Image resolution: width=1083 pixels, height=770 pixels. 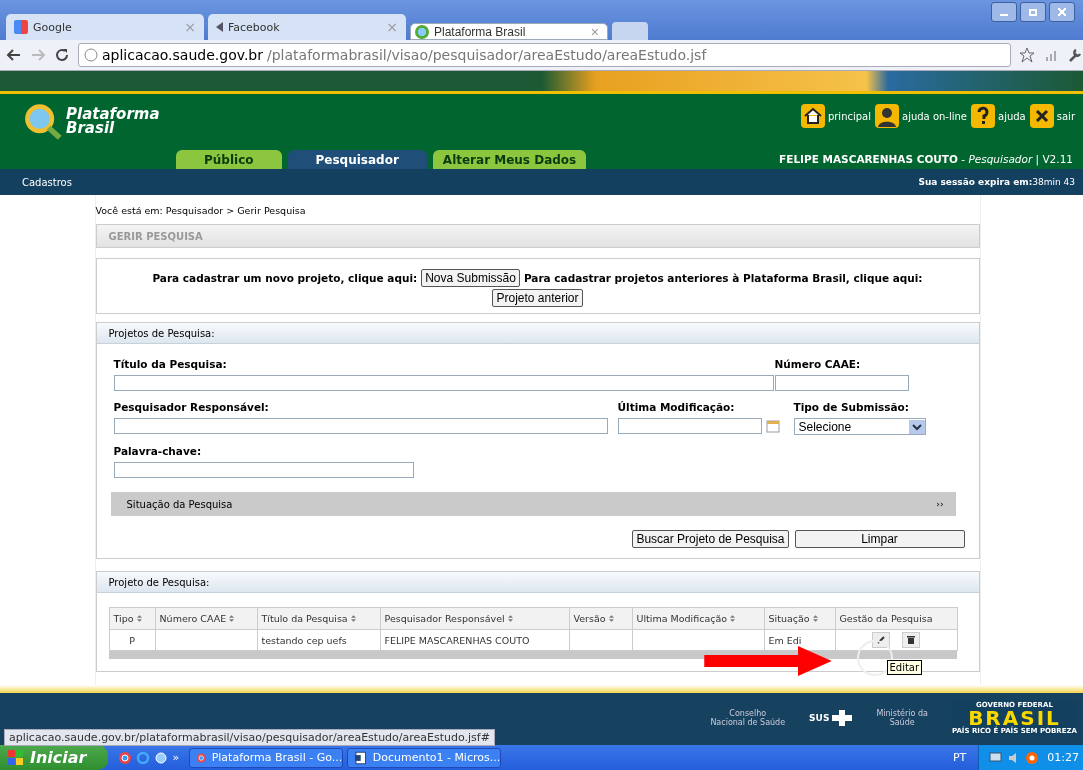 What do you see at coordinates (47, 182) in the screenshot?
I see `menu-item: Cadastros` at bounding box center [47, 182].